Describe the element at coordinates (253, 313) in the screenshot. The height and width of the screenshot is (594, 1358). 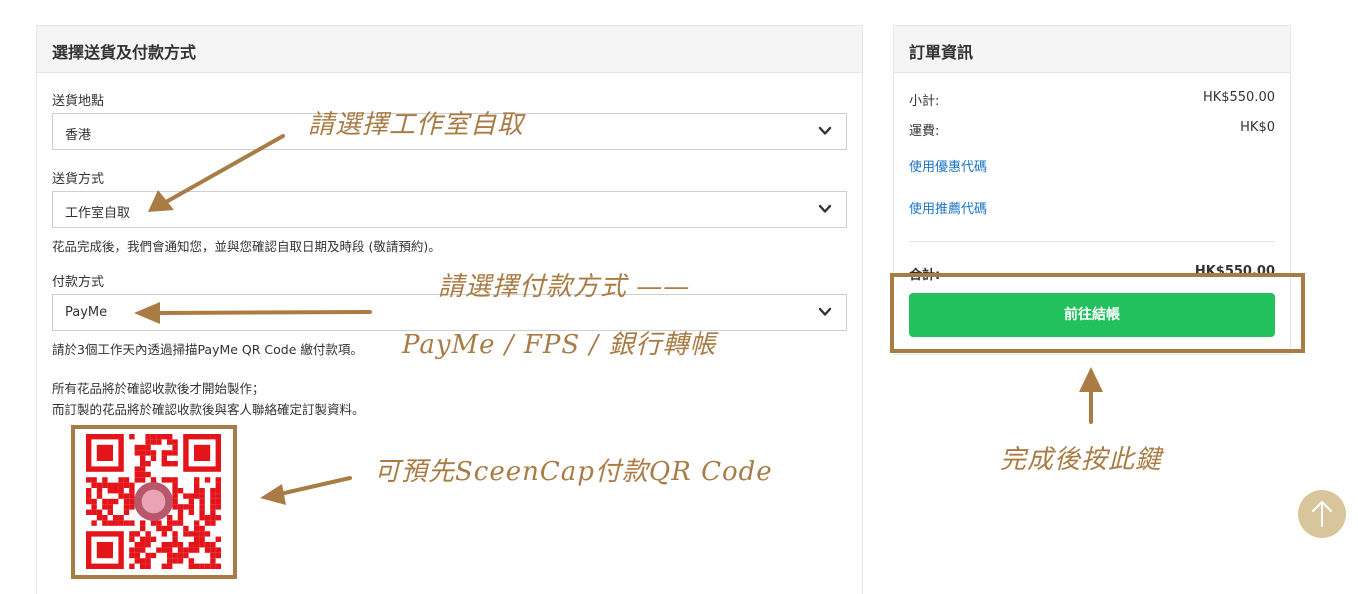
I see `arrow-to-payment-icon` at that location.